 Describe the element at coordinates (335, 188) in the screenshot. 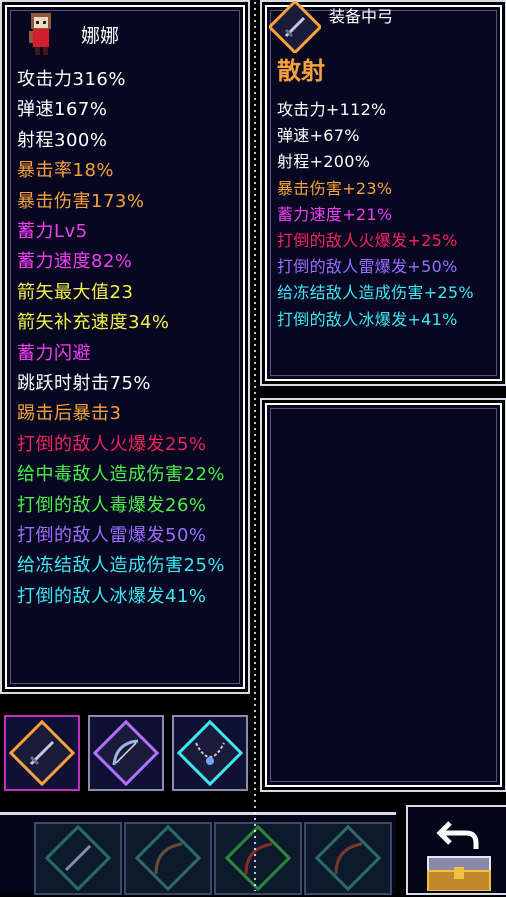

I see `equipped-stat: 暴击伤害+23%` at that location.